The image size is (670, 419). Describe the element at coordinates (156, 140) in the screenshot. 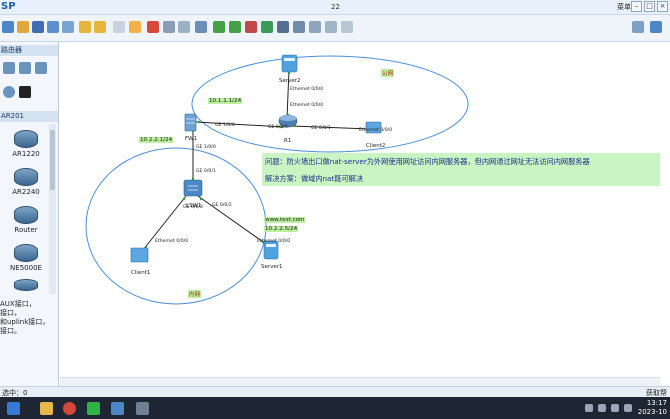

I see `ip-tag-fw-inside: 10.2.2.1/24` at that location.